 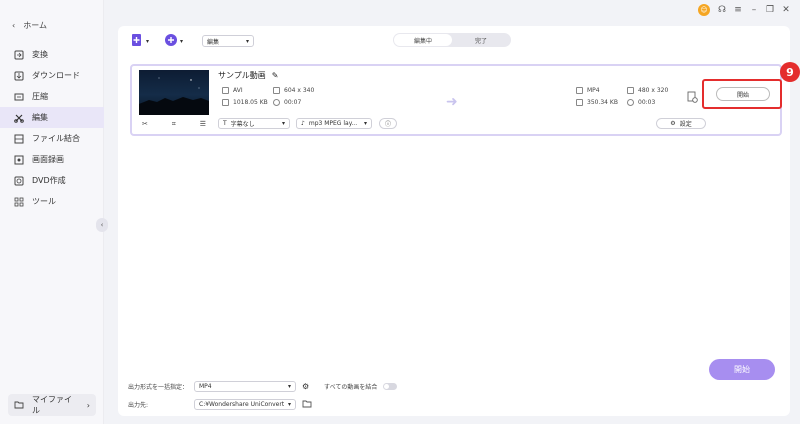 I want to click on format-settings-icon: ⚙, so click(x=305, y=386).